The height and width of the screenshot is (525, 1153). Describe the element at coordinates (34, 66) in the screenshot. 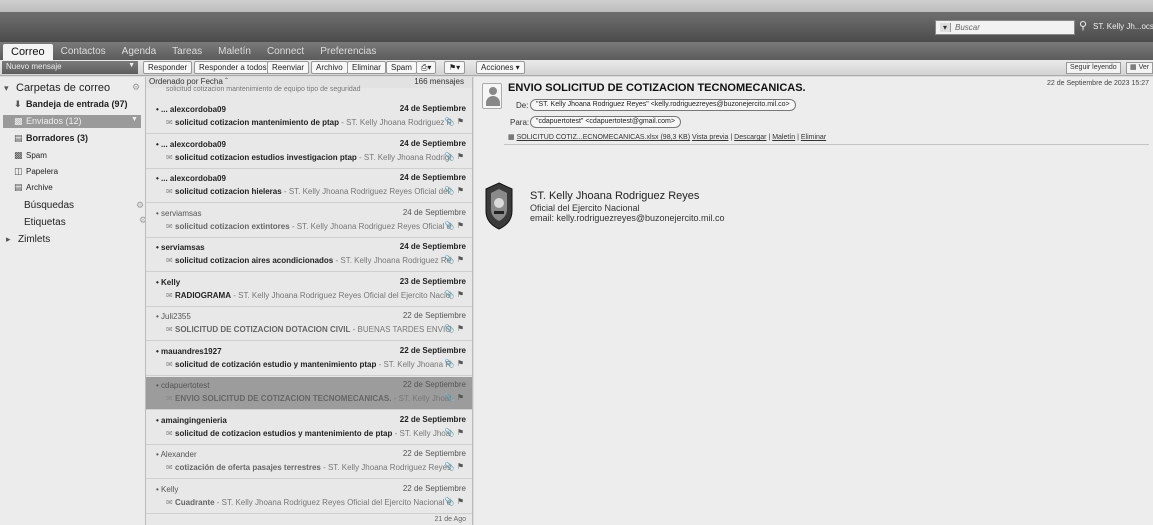

I see `new-message-label: Nuevo mensaje` at that location.